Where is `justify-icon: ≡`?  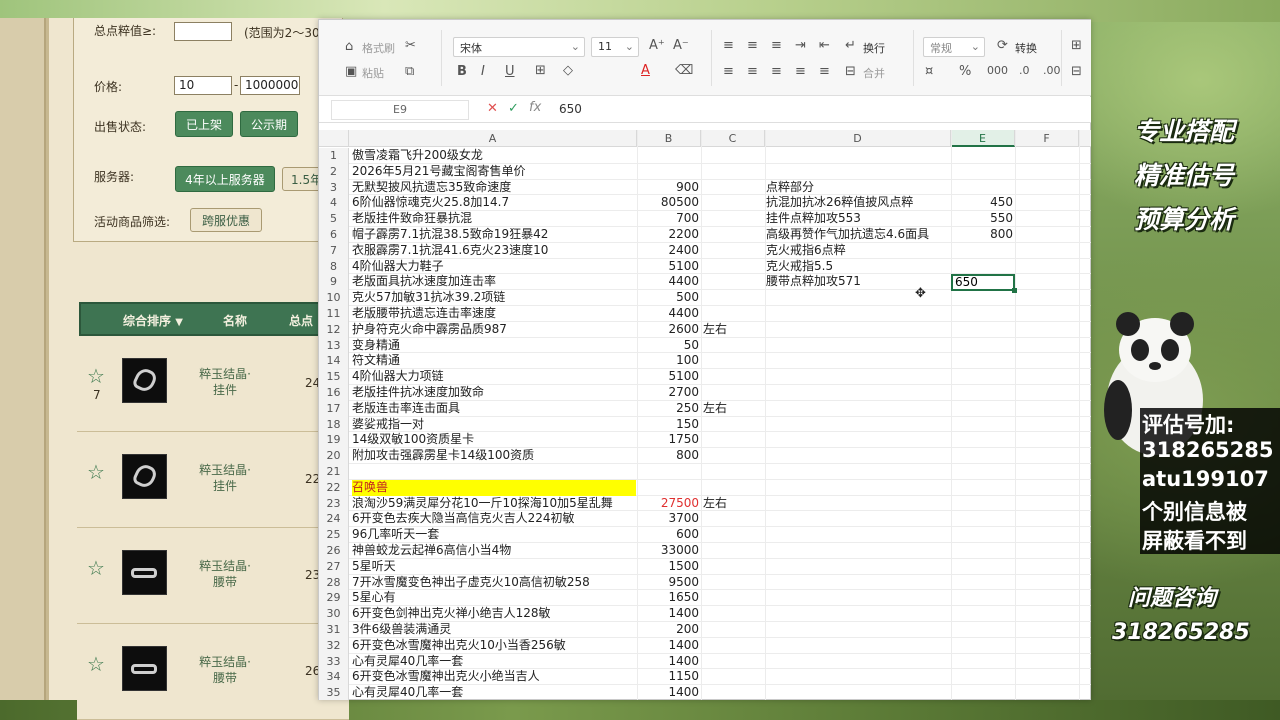 justify-icon: ≡ is located at coordinates (800, 71).